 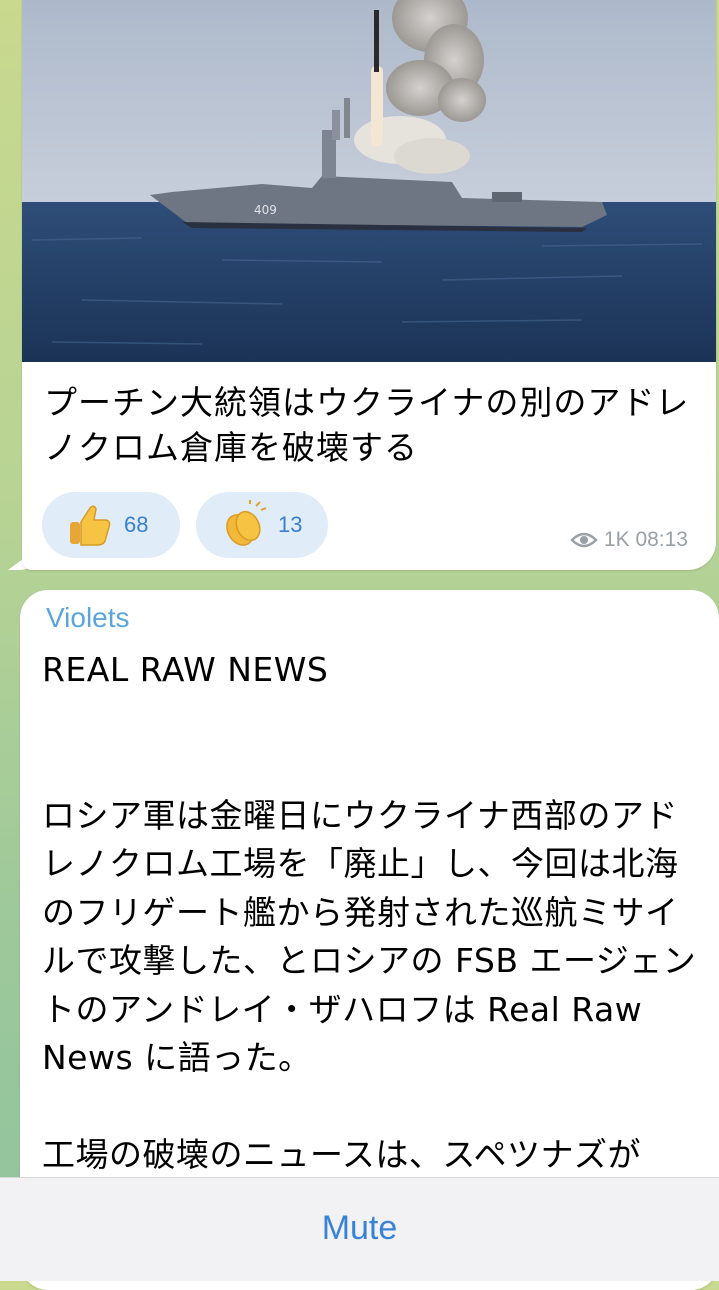 I want to click on sender-name: Violets, so click(x=88, y=618).